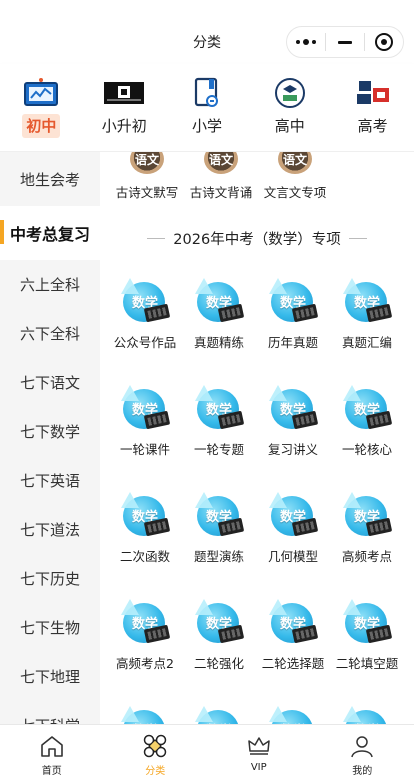 The width and height of the screenshot is (414, 780). What do you see at coordinates (292, 556) in the screenshot?
I see `item-label: 几何模型` at bounding box center [292, 556].